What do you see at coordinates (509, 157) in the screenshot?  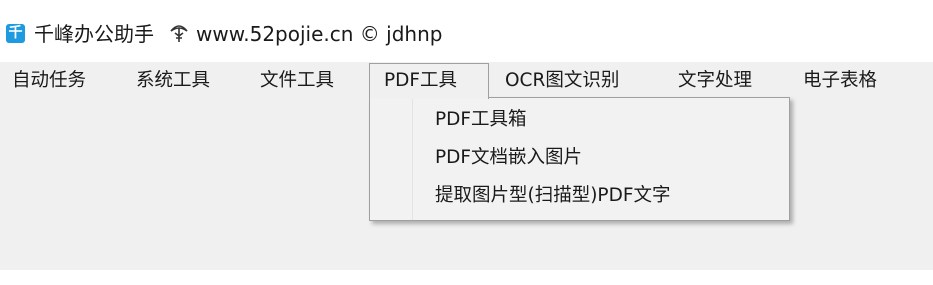 I see `dropdown-item-label: PDF文档嵌入图片` at bounding box center [509, 157].